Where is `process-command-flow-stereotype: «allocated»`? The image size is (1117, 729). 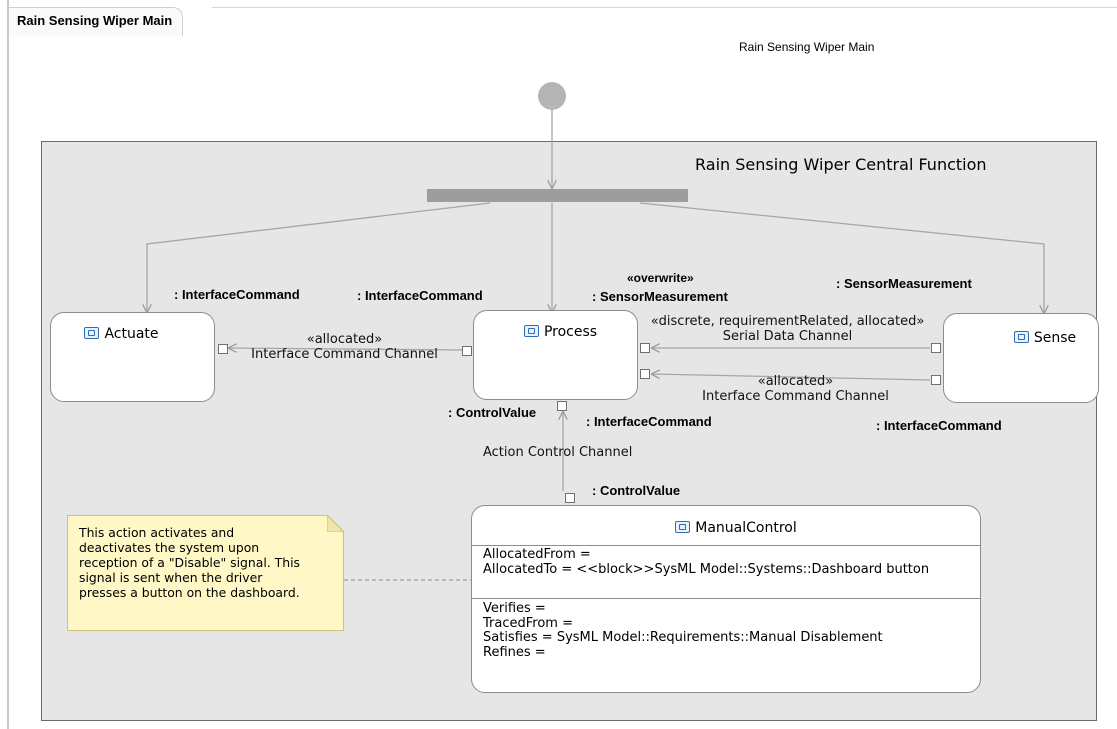
process-command-flow-stereotype: «allocated» is located at coordinates (795, 381).